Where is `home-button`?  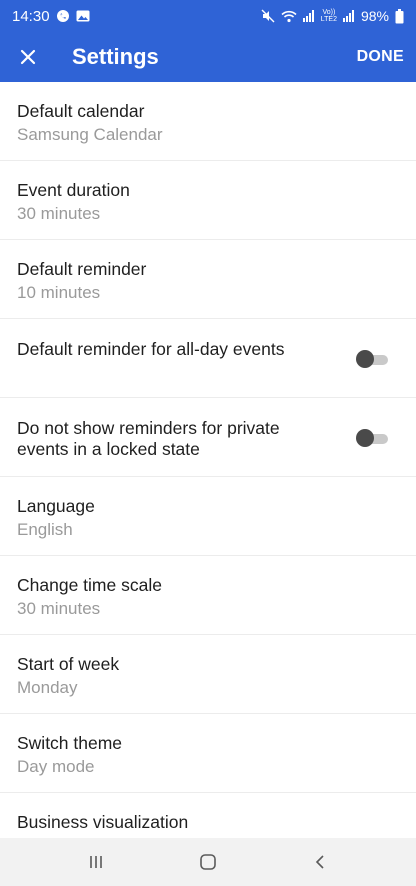
home-button is located at coordinates (208, 862).